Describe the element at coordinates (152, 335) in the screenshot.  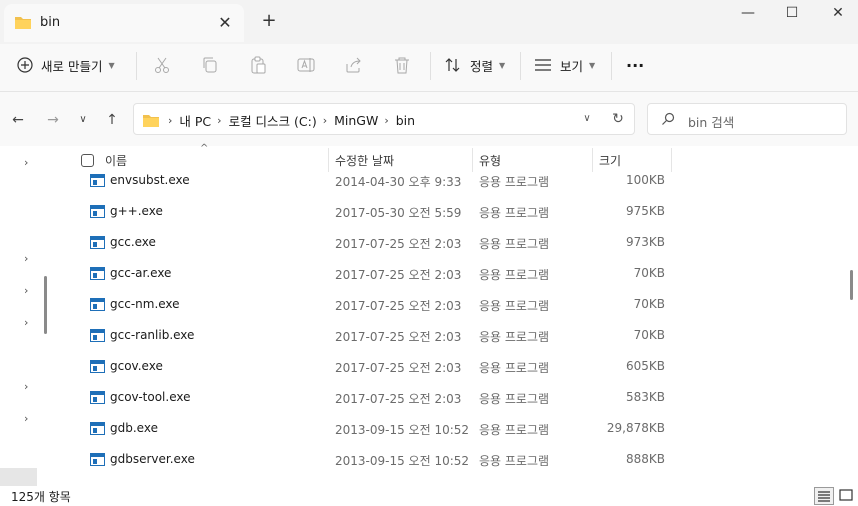
I see `file-name: gcc-ranlib.exe` at that location.